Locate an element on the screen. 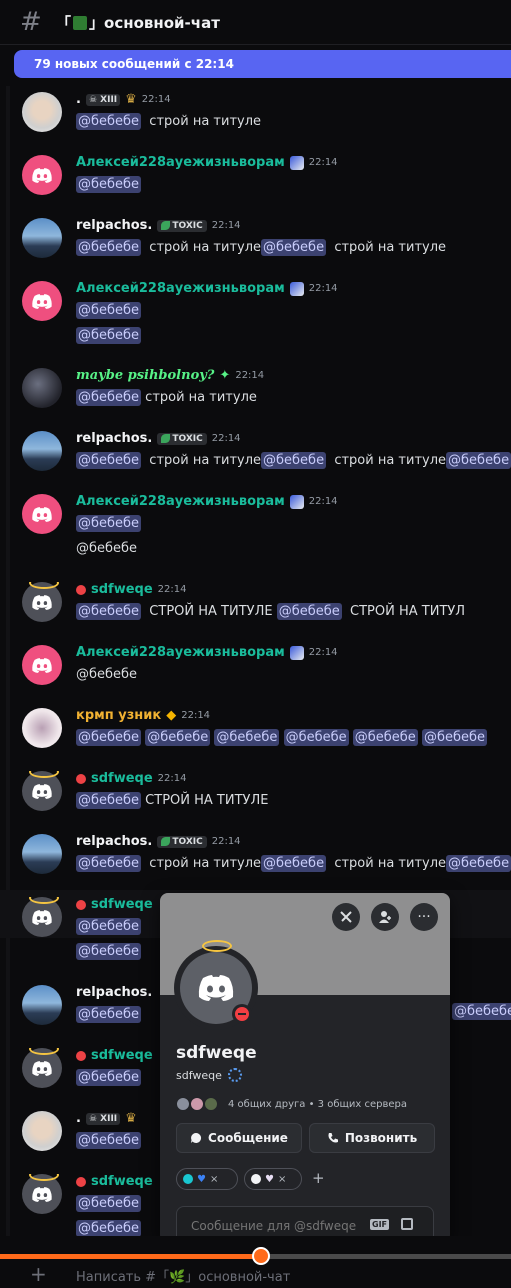 Image resolution: width=511 pixels, height=1288 pixels. block-icon is located at coordinates (346, 917).